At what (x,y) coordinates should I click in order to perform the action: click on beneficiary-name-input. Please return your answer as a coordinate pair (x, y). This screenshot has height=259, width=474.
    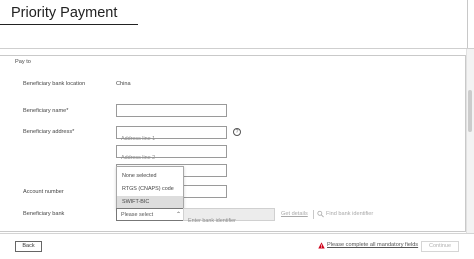
    Looking at the image, I should click on (171, 117).